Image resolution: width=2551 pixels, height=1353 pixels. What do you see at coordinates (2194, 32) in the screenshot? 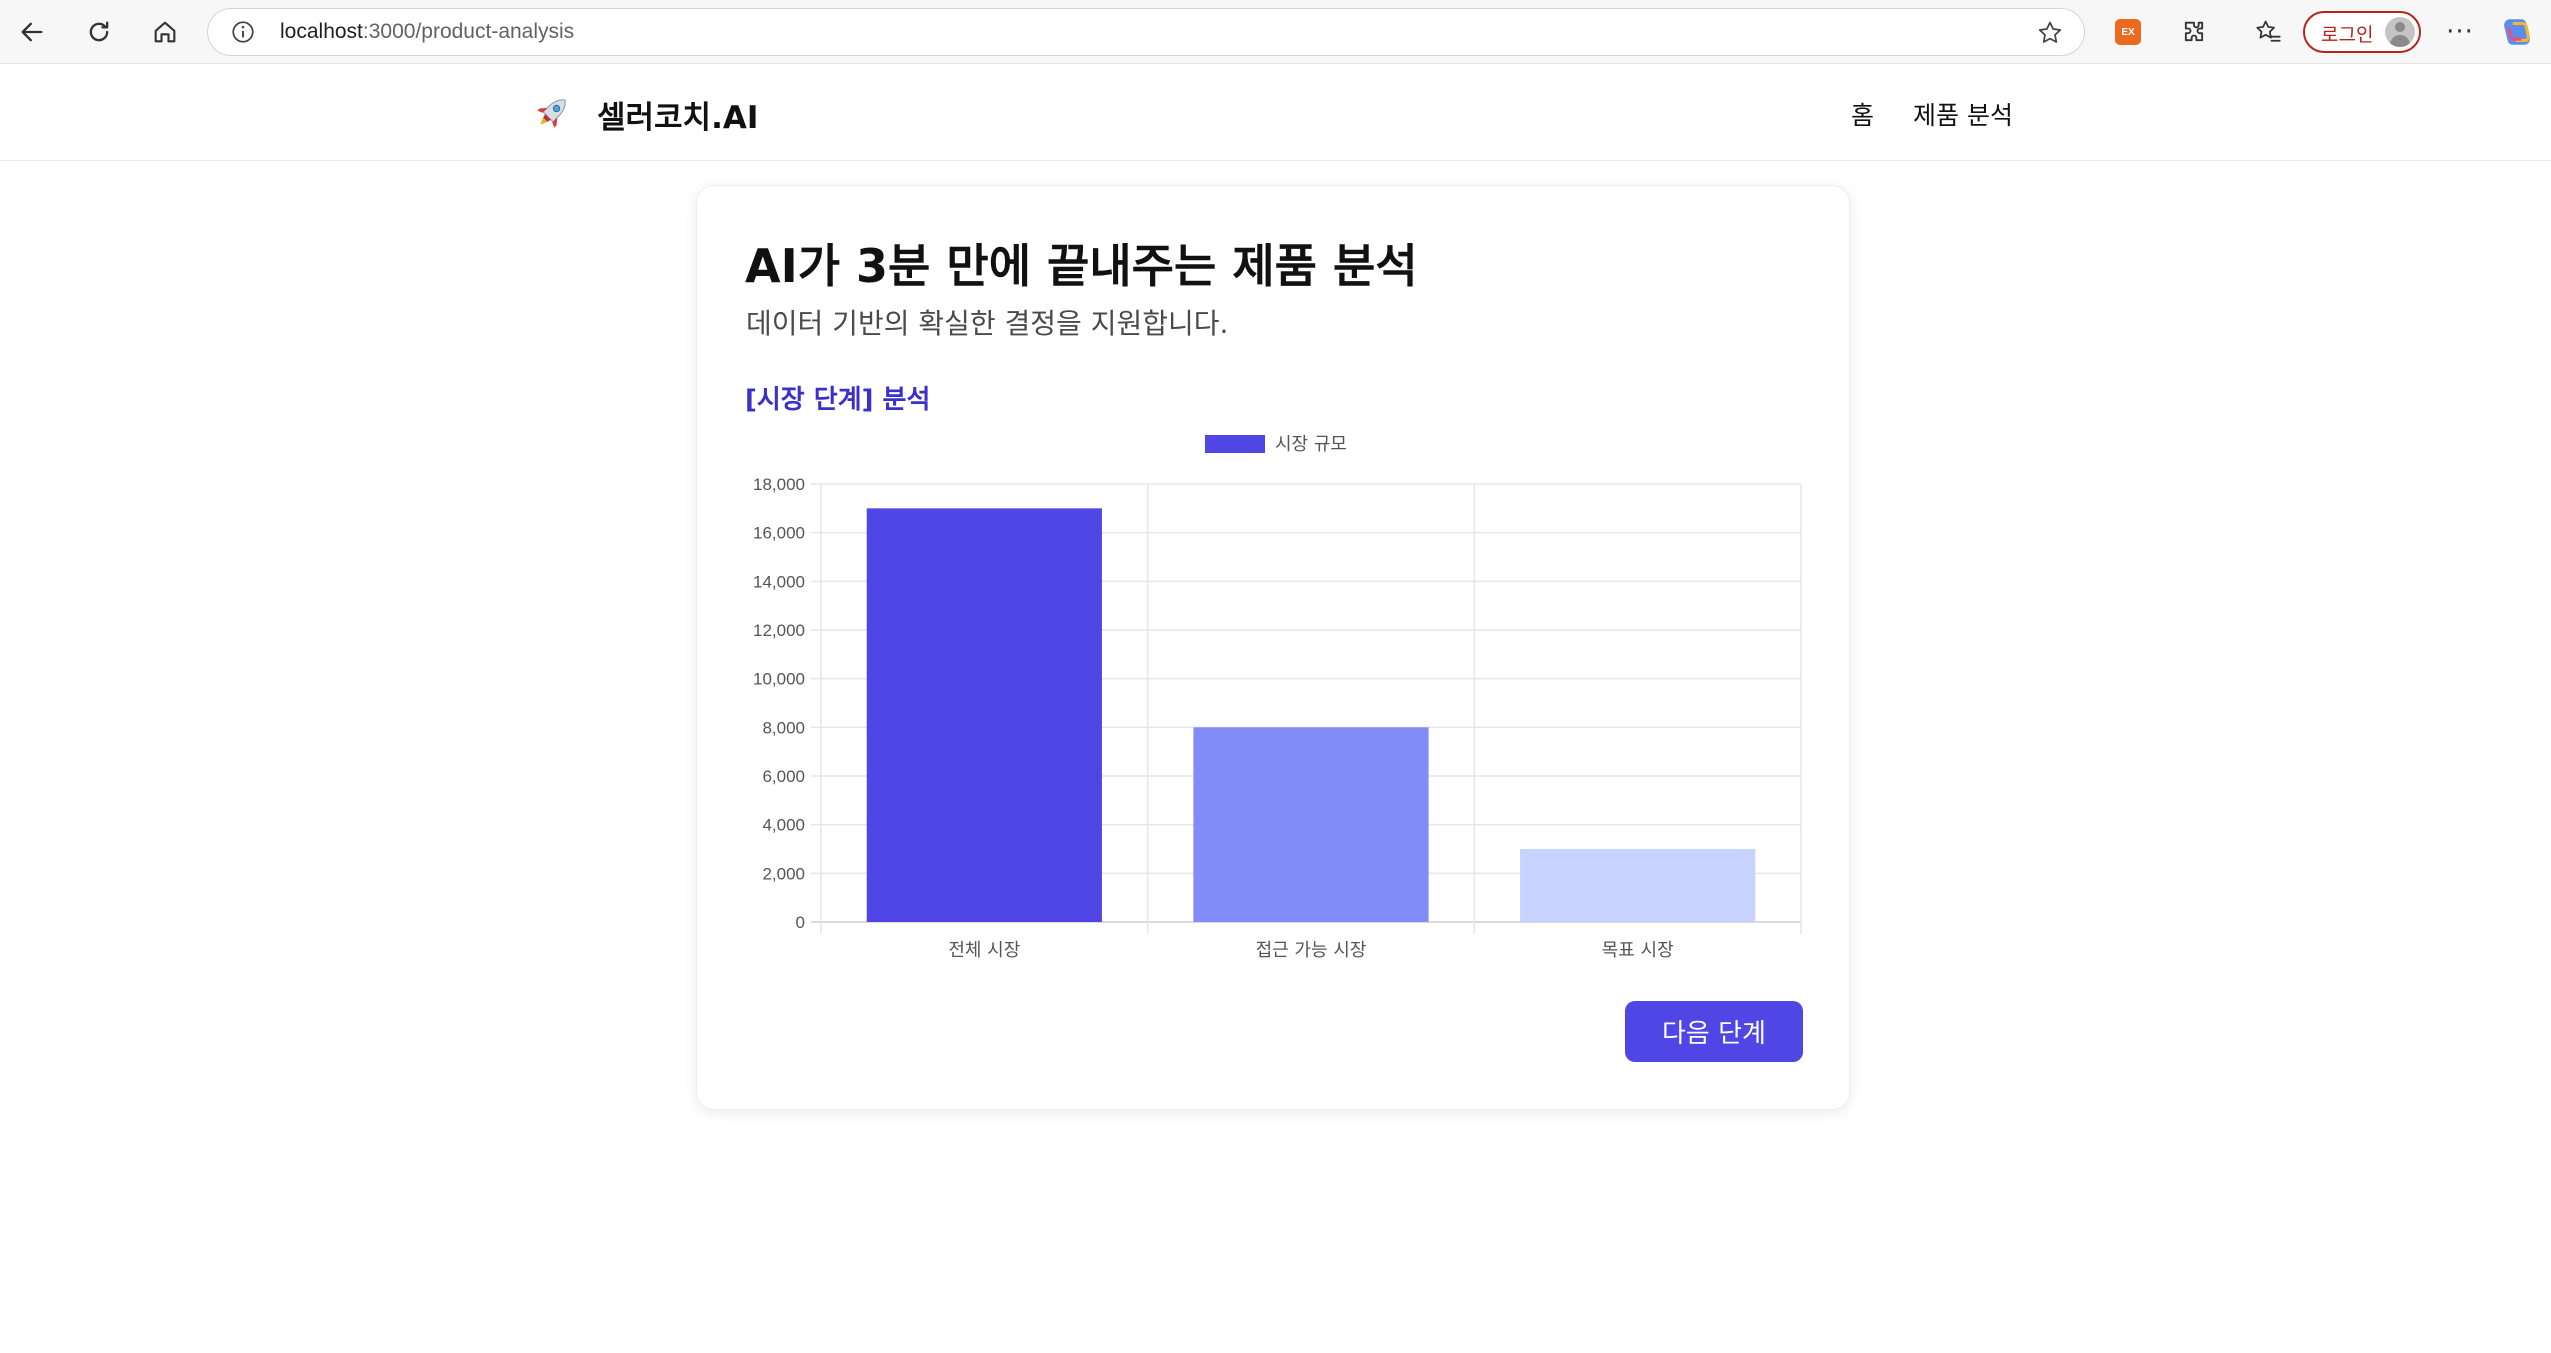
I see `extensions-puzzle-icon` at bounding box center [2194, 32].